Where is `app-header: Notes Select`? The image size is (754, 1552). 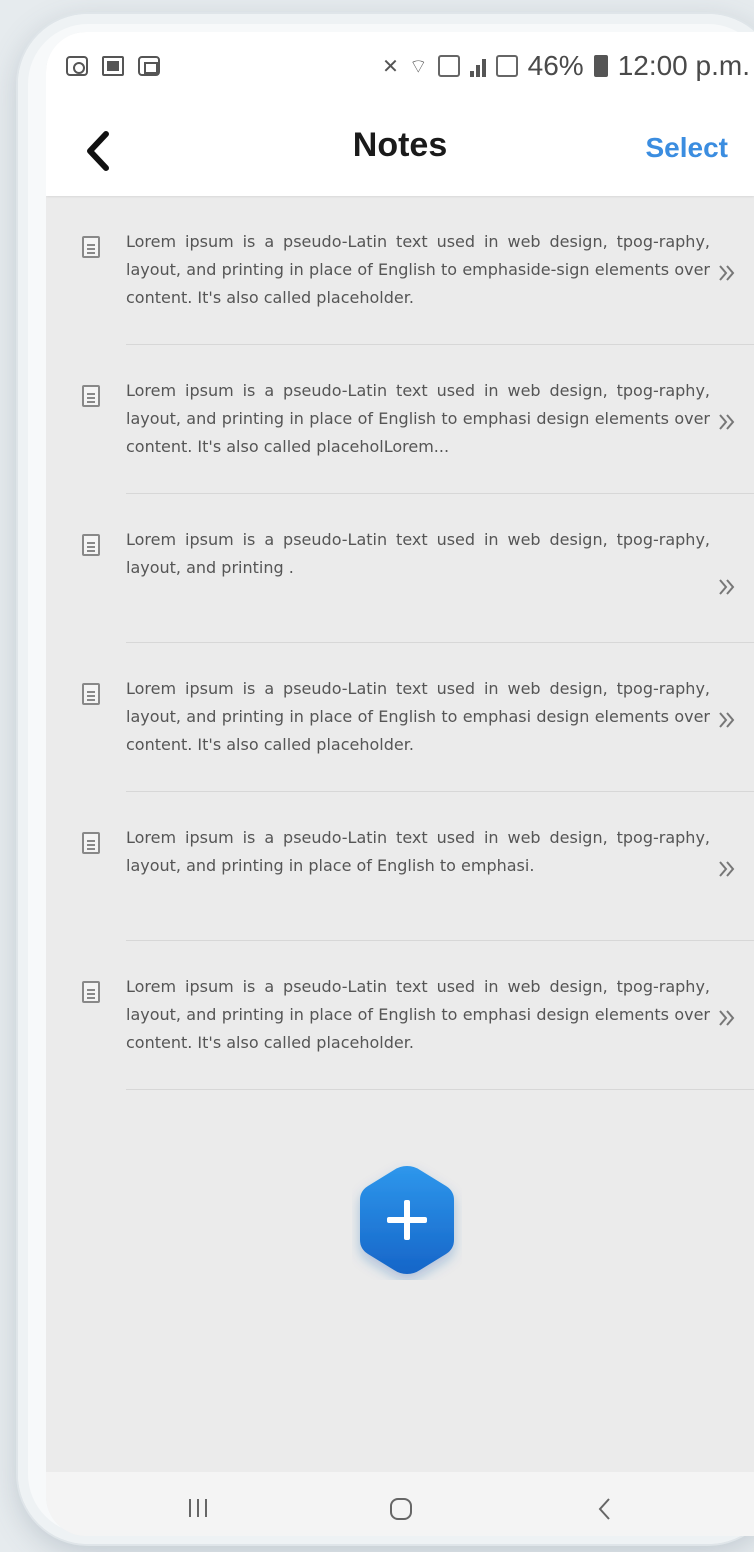
app-header: Notes Select is located at coordinates (400, 155).